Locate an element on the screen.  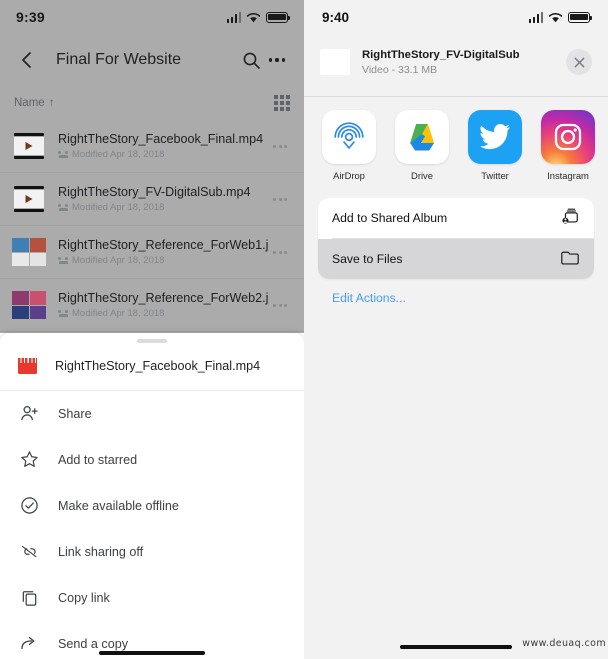
file-preview-thumbnail is located at coordinates (335, 62).